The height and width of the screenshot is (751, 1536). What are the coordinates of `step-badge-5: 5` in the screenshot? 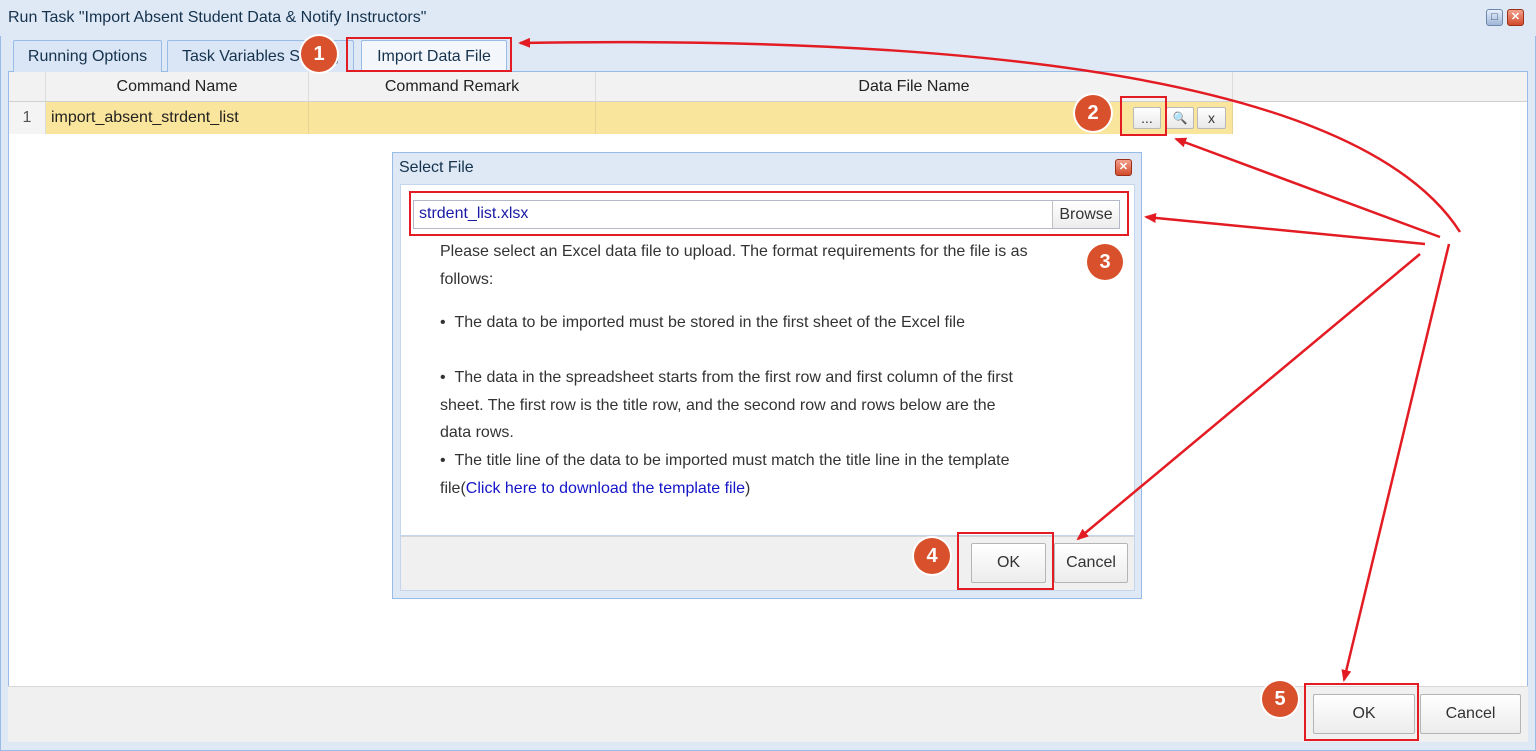 It's located at (1280, 699).